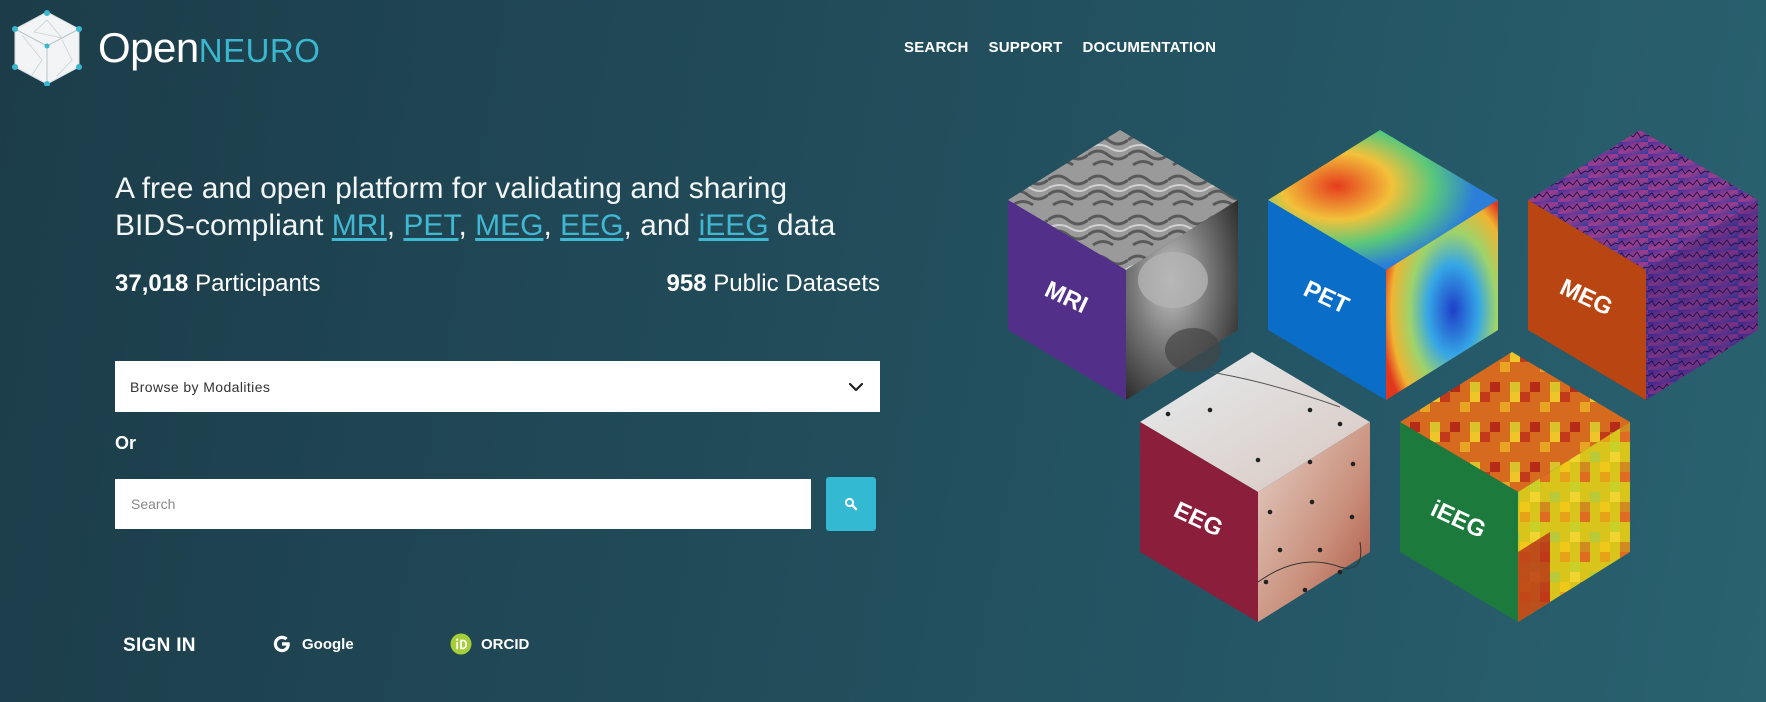  What do you see at coordinates (505, 644) in the screenshot?
I see `orcid-label: ORCID` at bounding box center [505, 644].